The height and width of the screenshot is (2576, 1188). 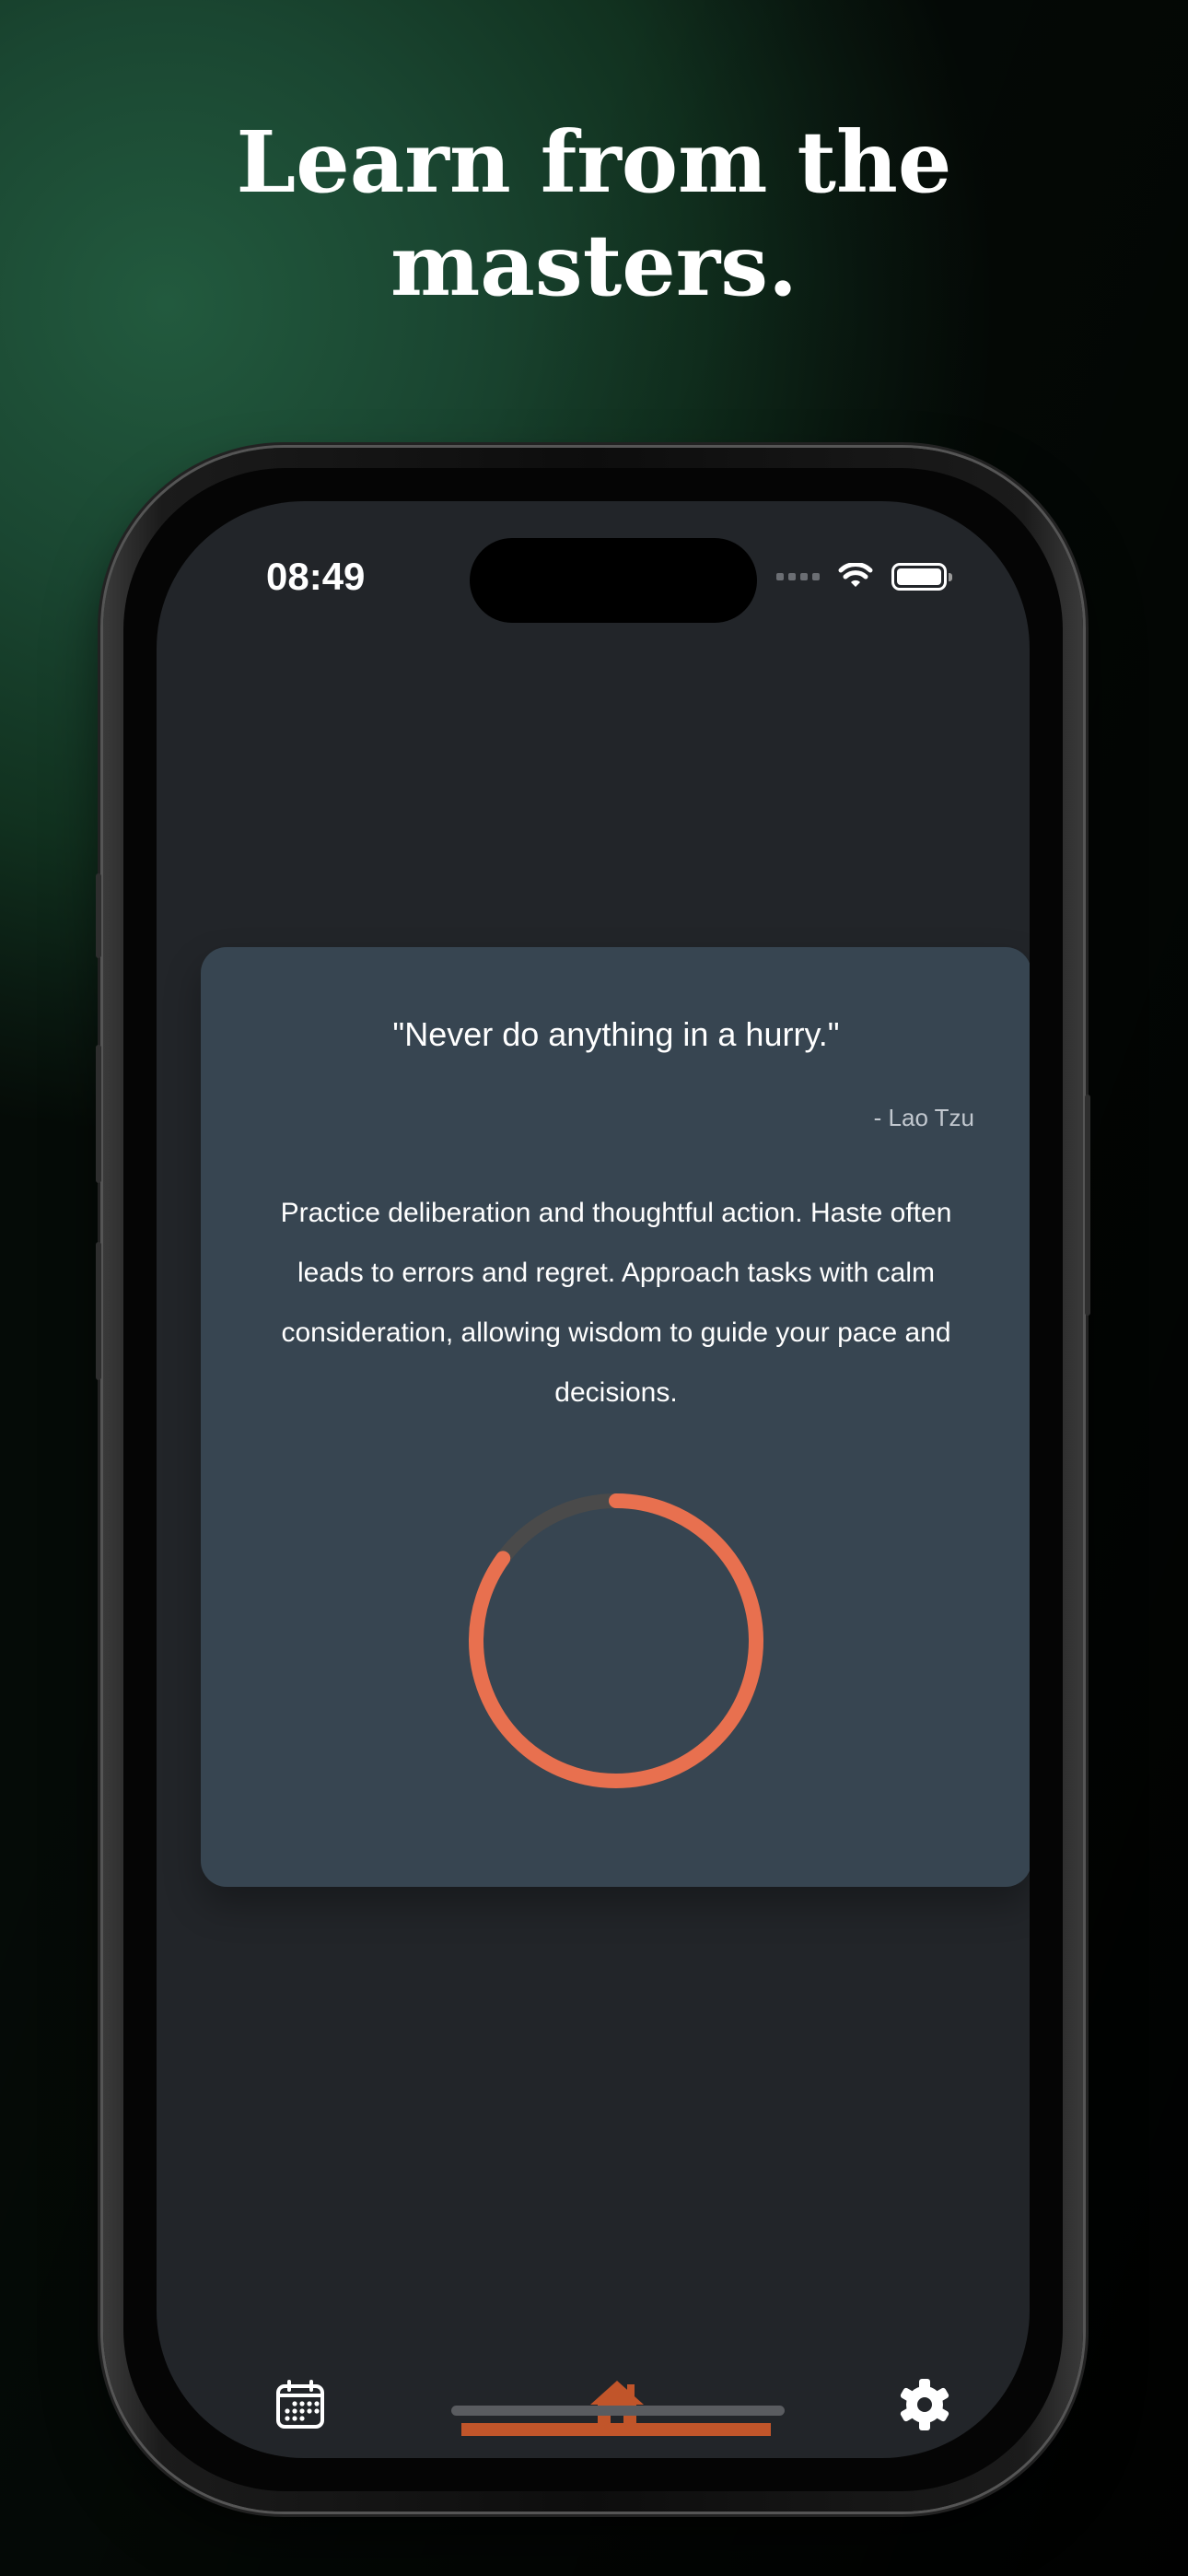 I want to click on quote-author: - Lao Tzu, so click(x=923, y=1117).